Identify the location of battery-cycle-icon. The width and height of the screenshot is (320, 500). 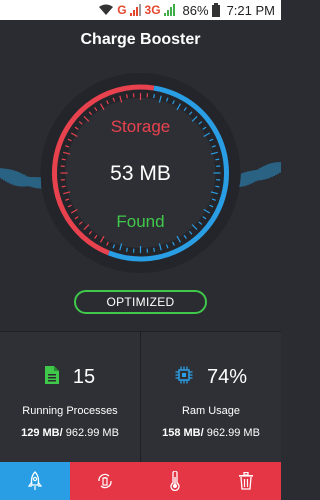
(105, 481).